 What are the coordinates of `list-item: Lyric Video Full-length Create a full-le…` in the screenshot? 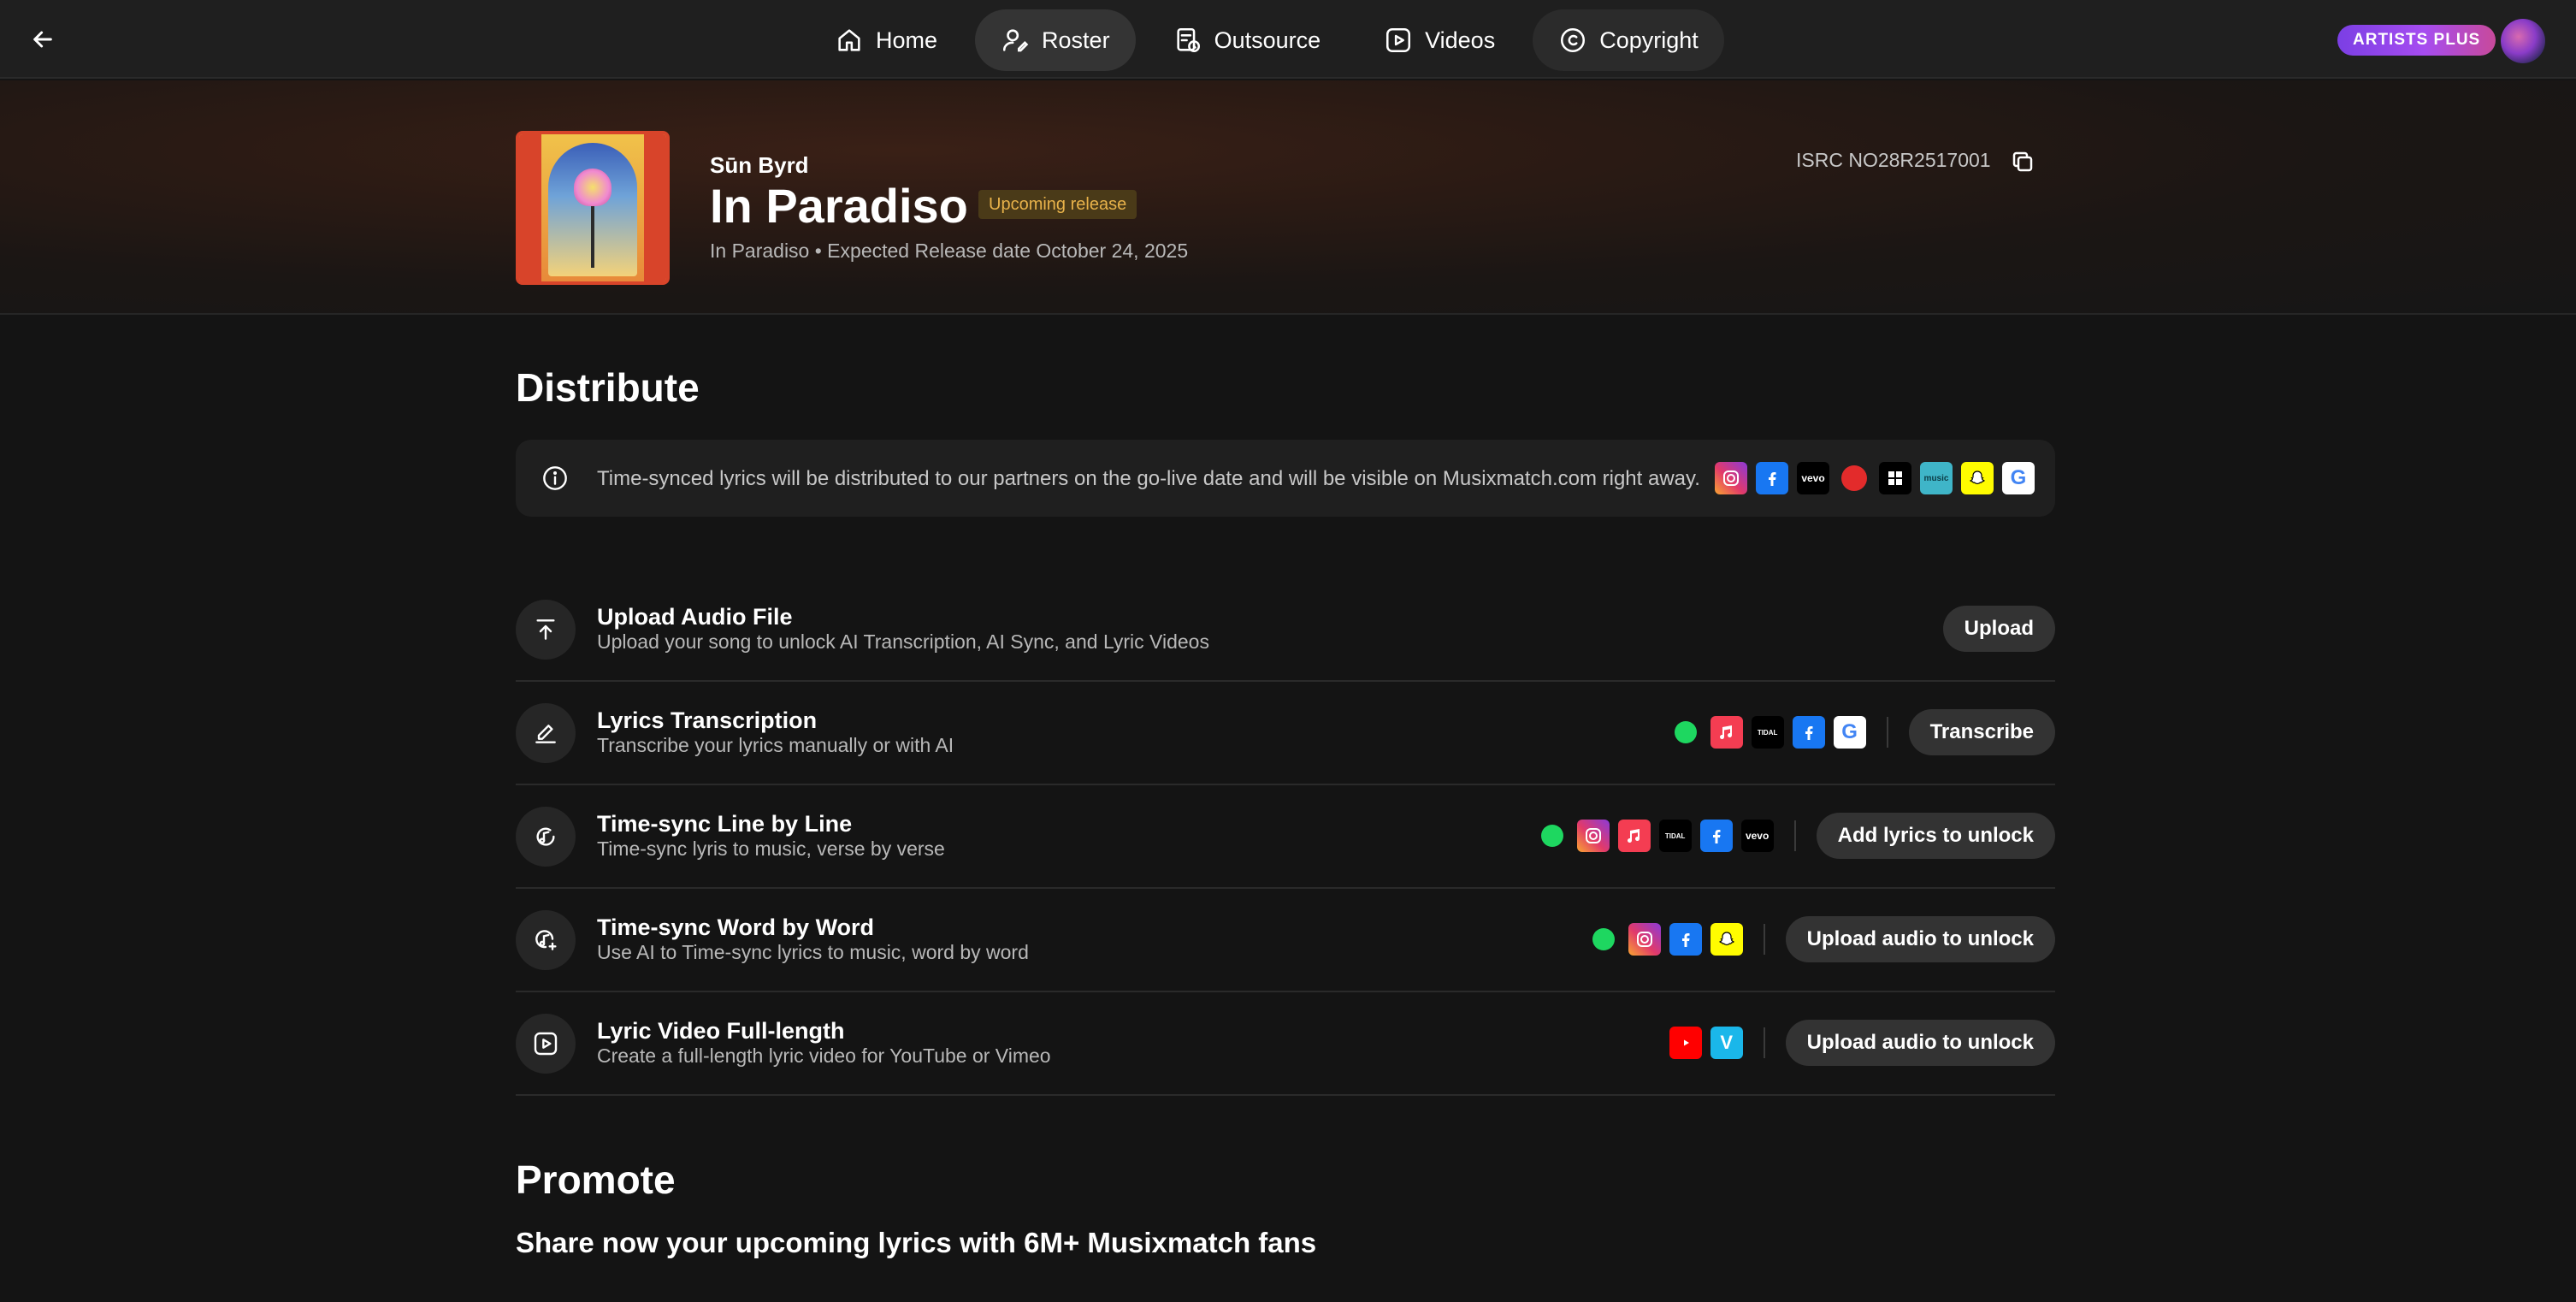 It's located at (1285, 1044).